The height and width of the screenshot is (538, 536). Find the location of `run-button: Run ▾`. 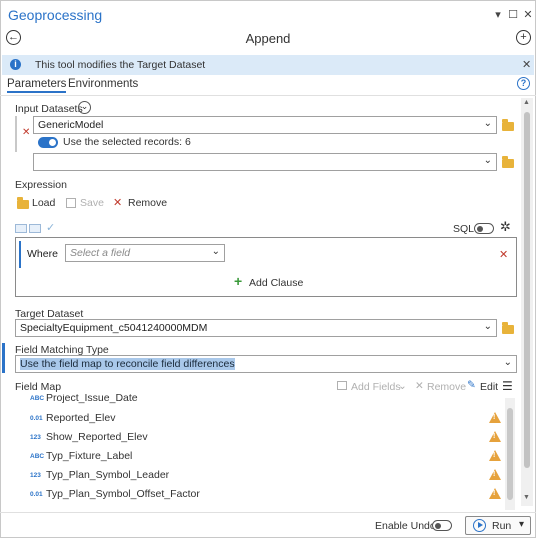

run-button: Run ▾ is located at coordinates (498, 525).